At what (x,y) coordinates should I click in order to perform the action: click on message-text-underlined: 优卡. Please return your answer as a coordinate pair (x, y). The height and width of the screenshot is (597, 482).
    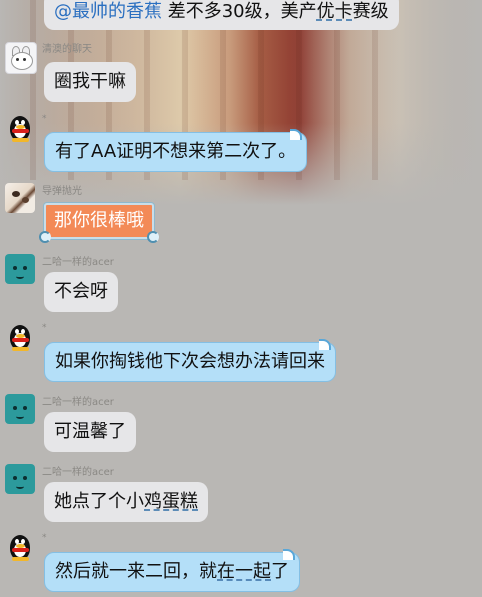
    Looking at the image, I should click on (334, 11).